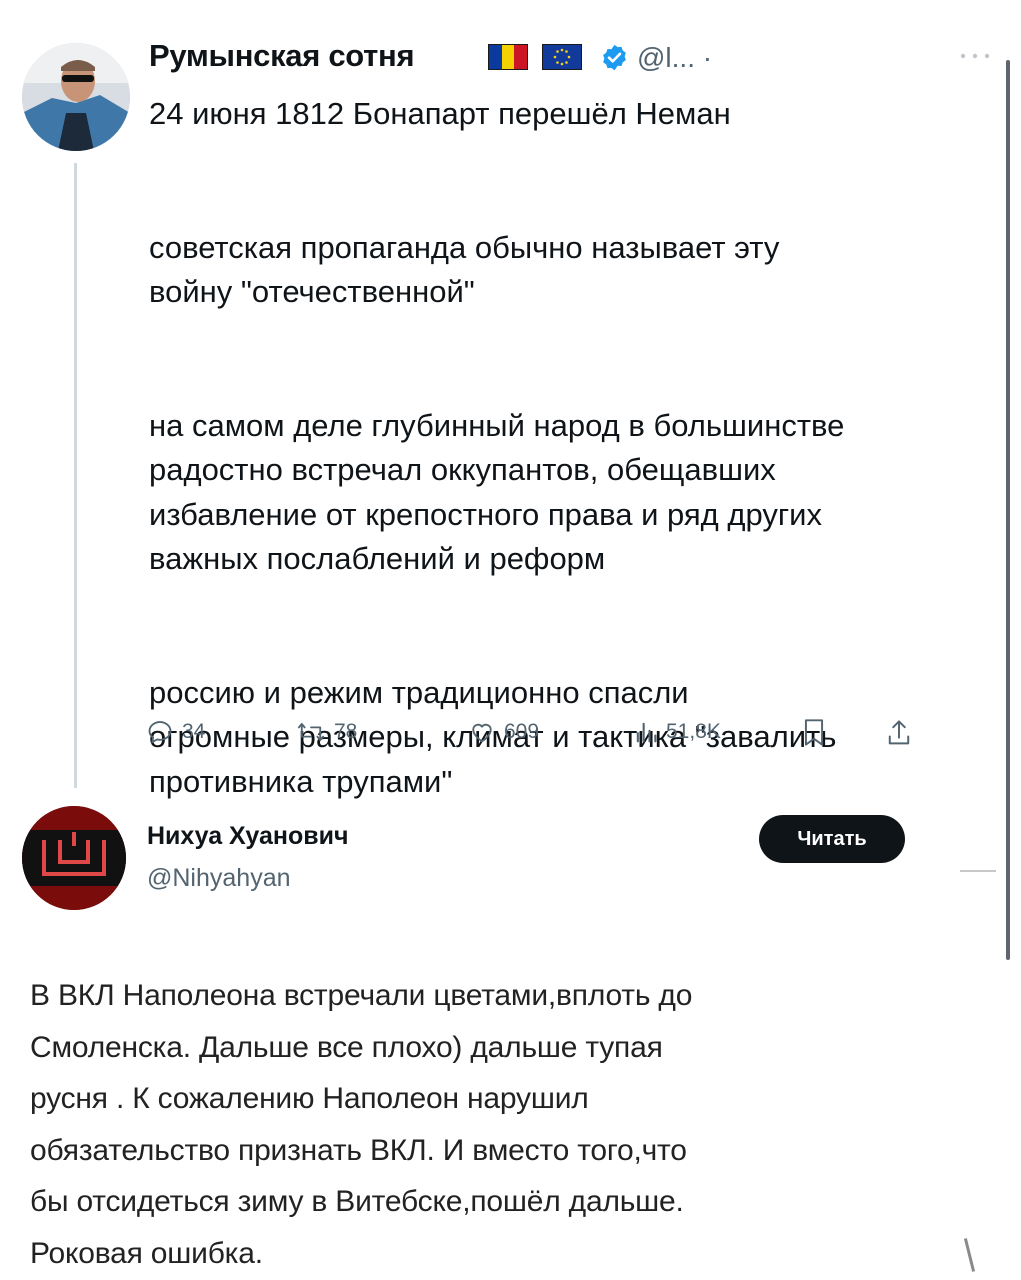  Describe the element at coordinates (535, 57) in the screenshot. I see `author-flags` at that location.